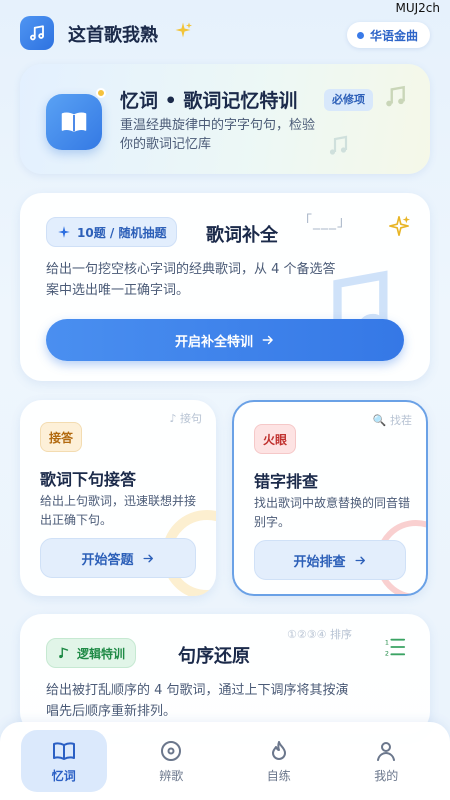 This screenshot has height=800, width=450. I want to click on order-title: 句序还原, so click(214, 656).